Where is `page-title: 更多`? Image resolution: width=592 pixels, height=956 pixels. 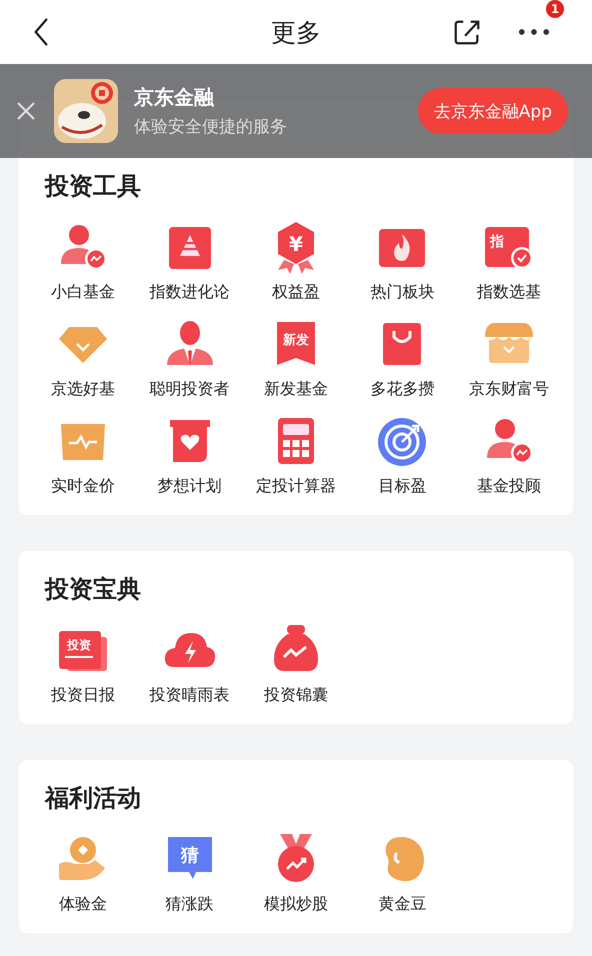
page-title: 更多 is located at coordinates (296, 32).